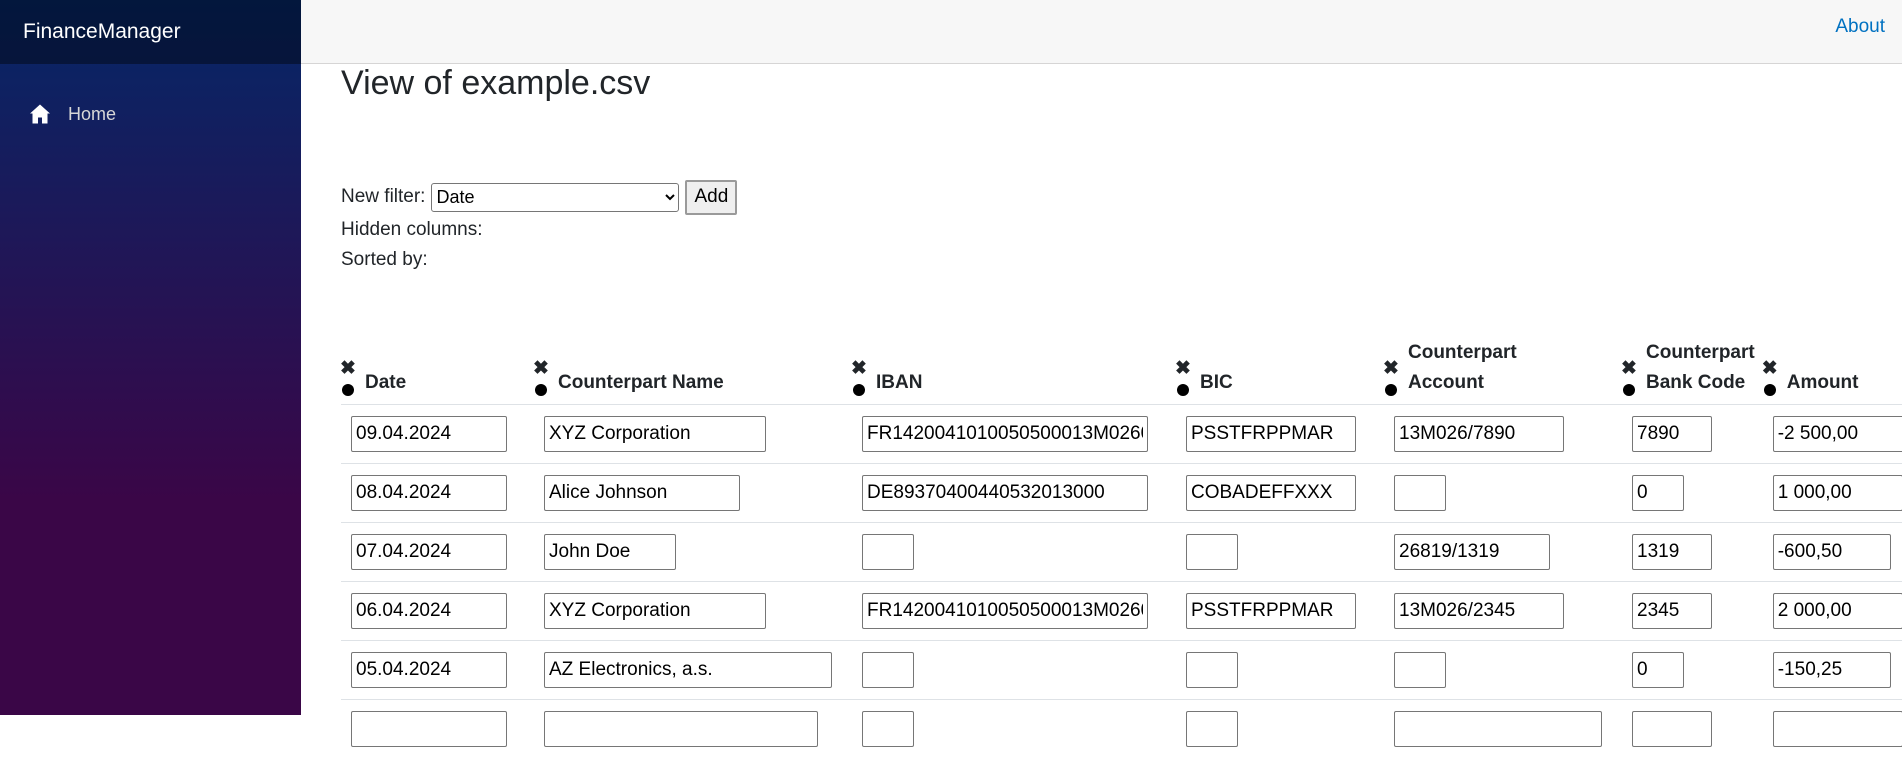  I want to click on add-filter-button: Add, so click(711, 197).